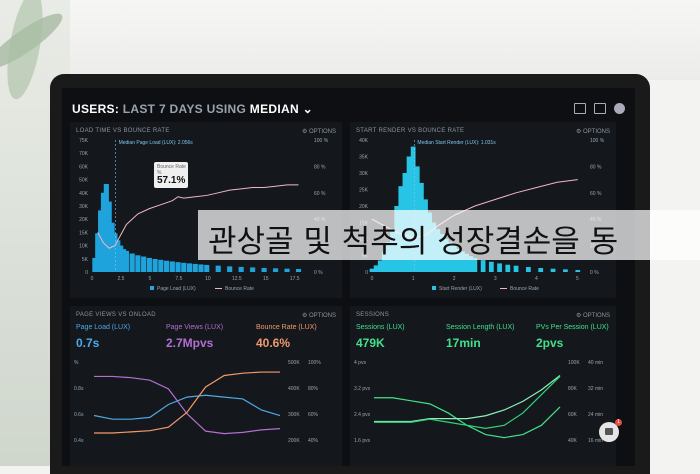 This screenshot has width=700, height=474. Describe the element at coordinates (460, 289) in the screenshot. I see `legend-label: Start Render (LUX)` at that location.